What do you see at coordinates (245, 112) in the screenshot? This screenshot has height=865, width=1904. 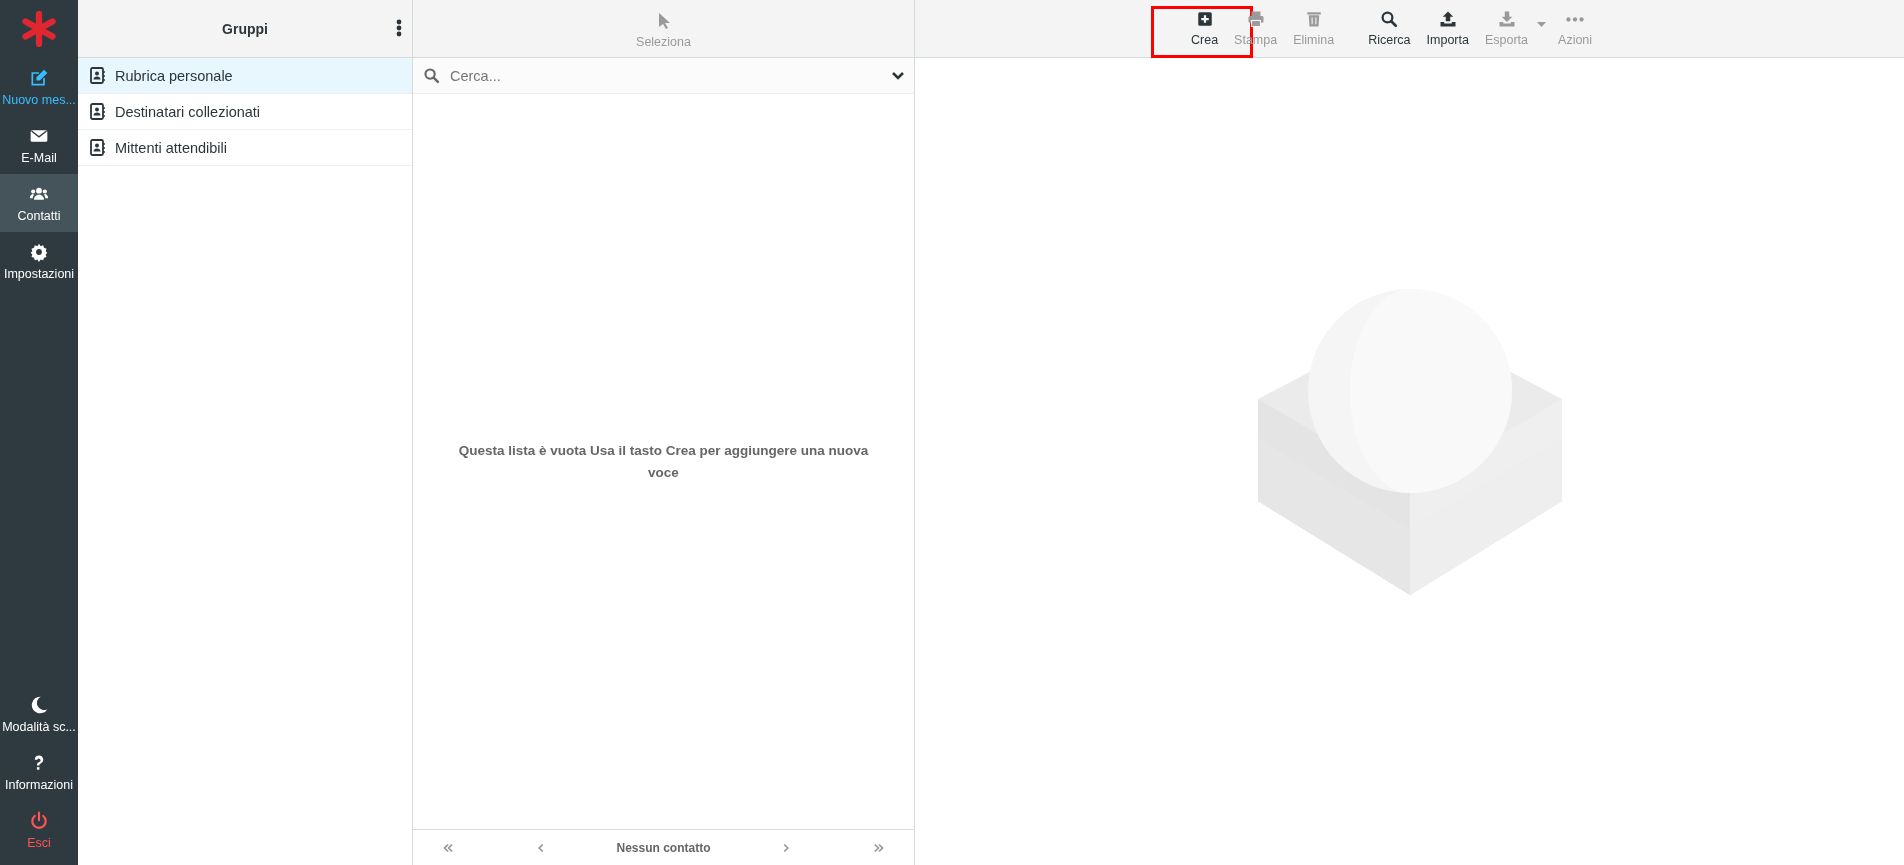 I see `address-book-item: Destinatari collezionati` at bounding box center [245, 112].